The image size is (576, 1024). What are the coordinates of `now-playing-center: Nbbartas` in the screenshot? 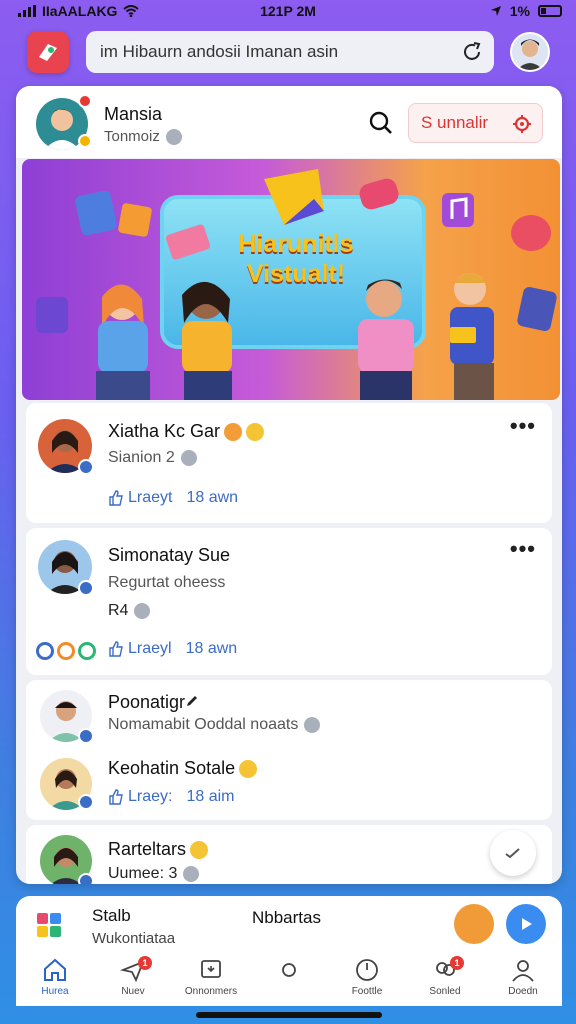 It's located at (286, 917).